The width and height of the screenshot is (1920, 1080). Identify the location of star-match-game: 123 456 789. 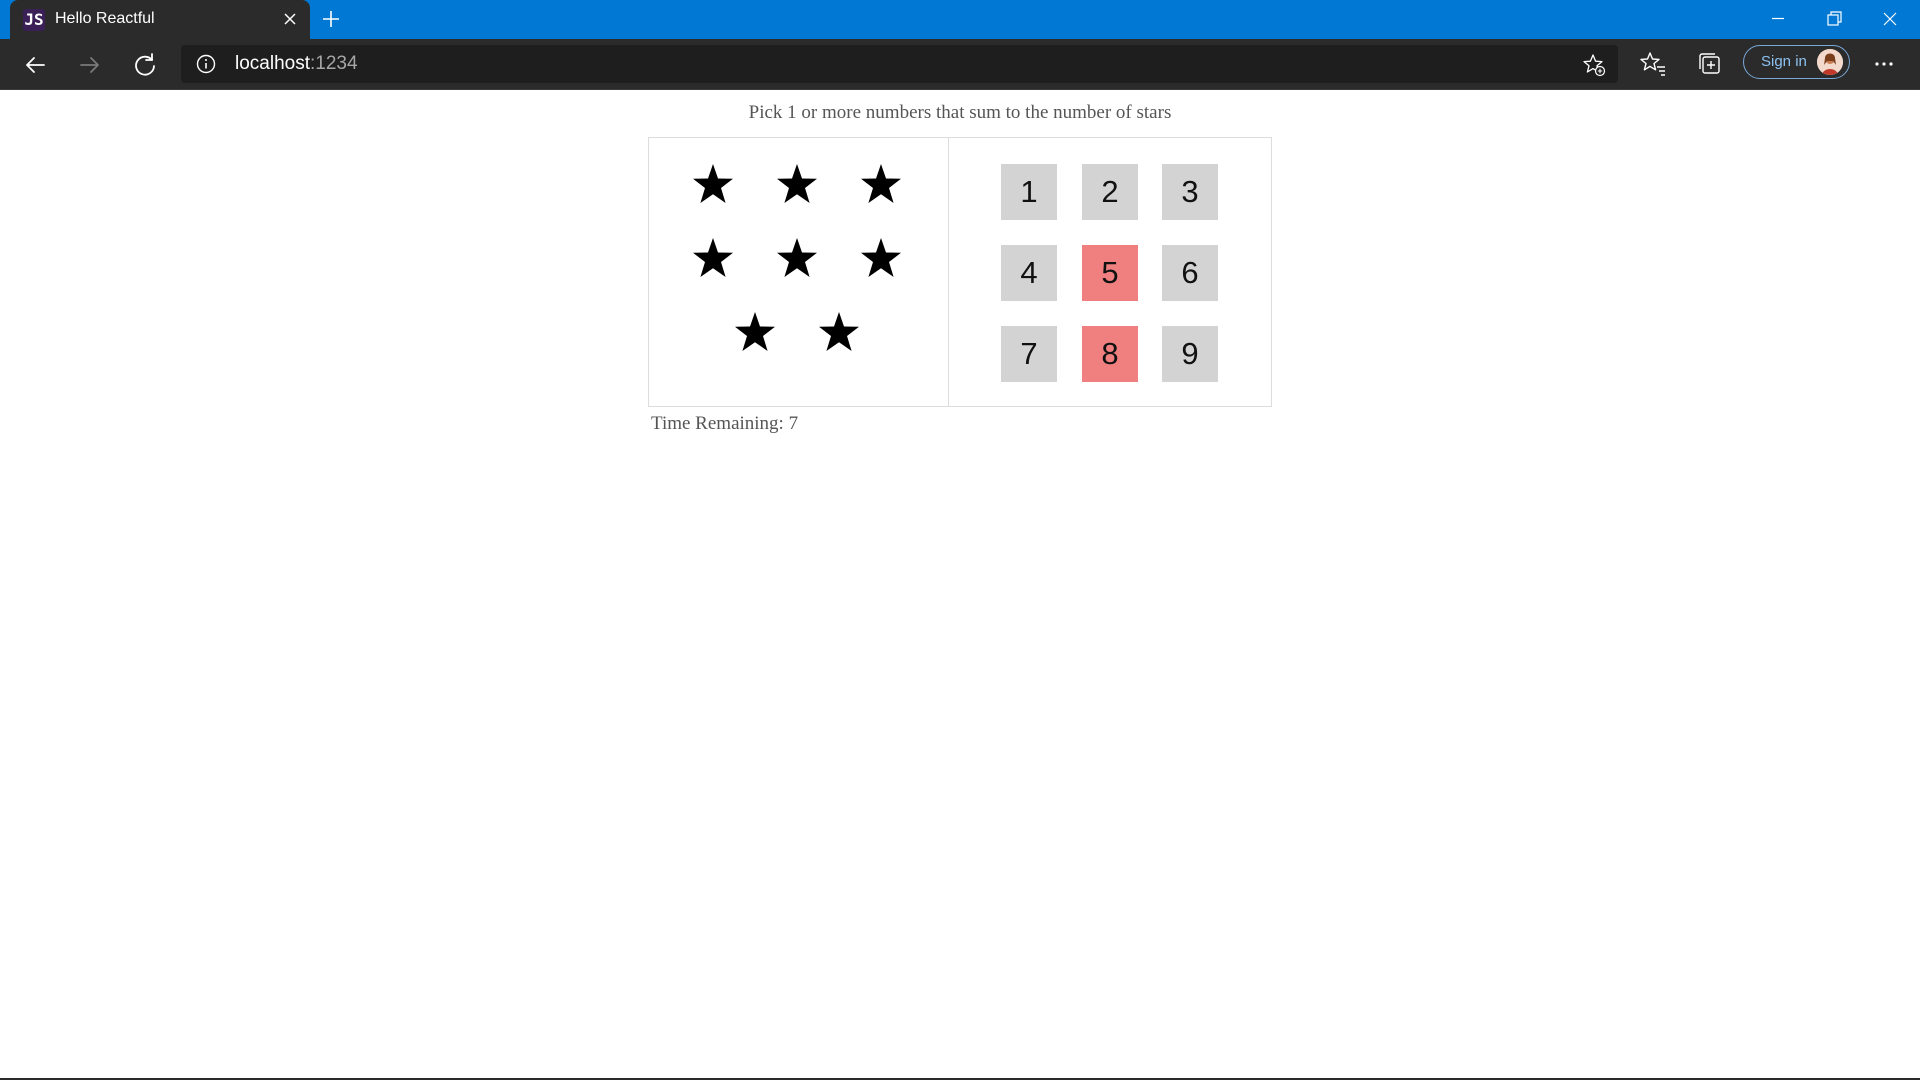
(960, 272).